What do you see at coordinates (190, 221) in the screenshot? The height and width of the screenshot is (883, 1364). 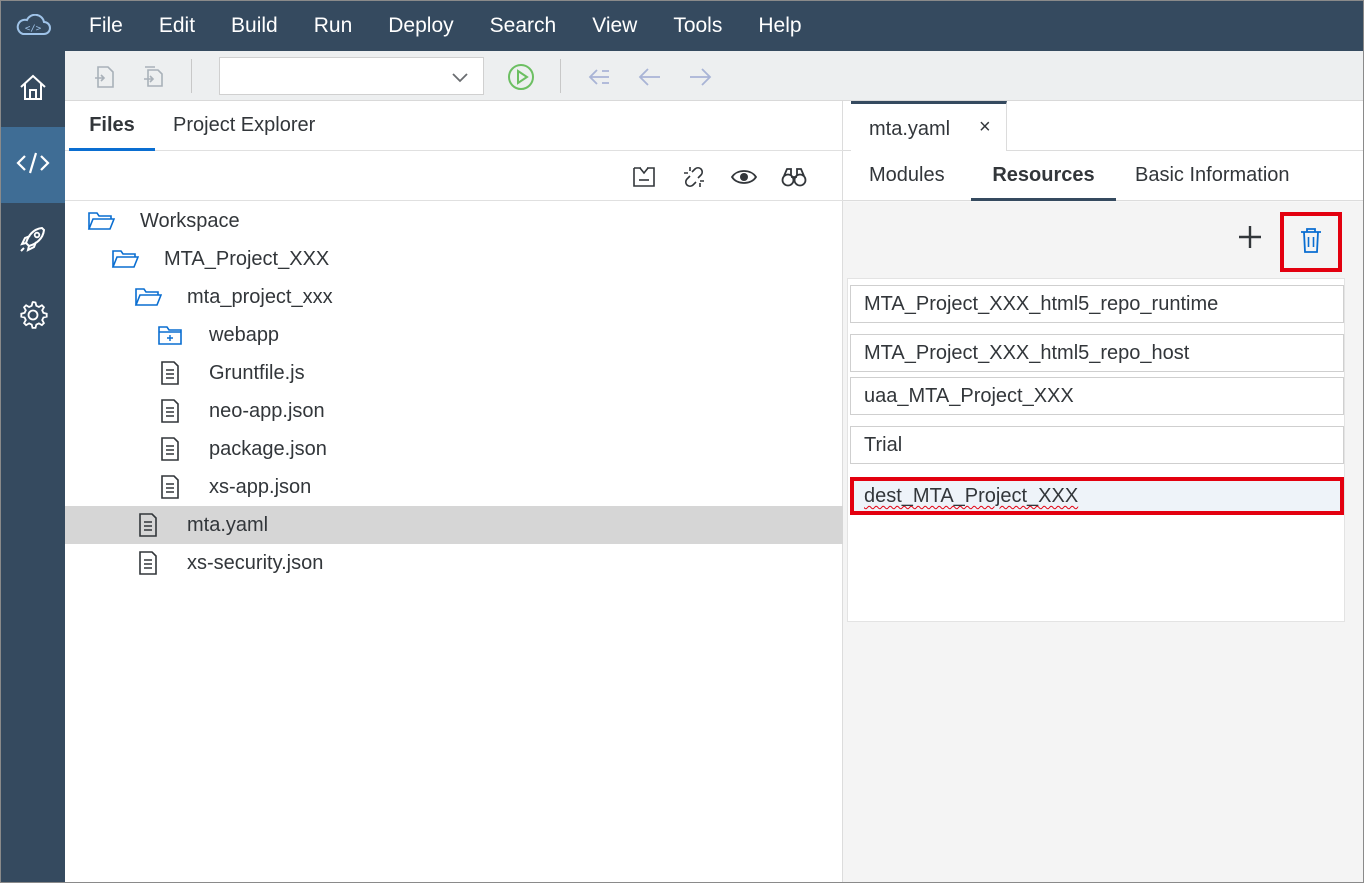 I see `tree-item-label: Workspace` at bounding box center [190, 221].